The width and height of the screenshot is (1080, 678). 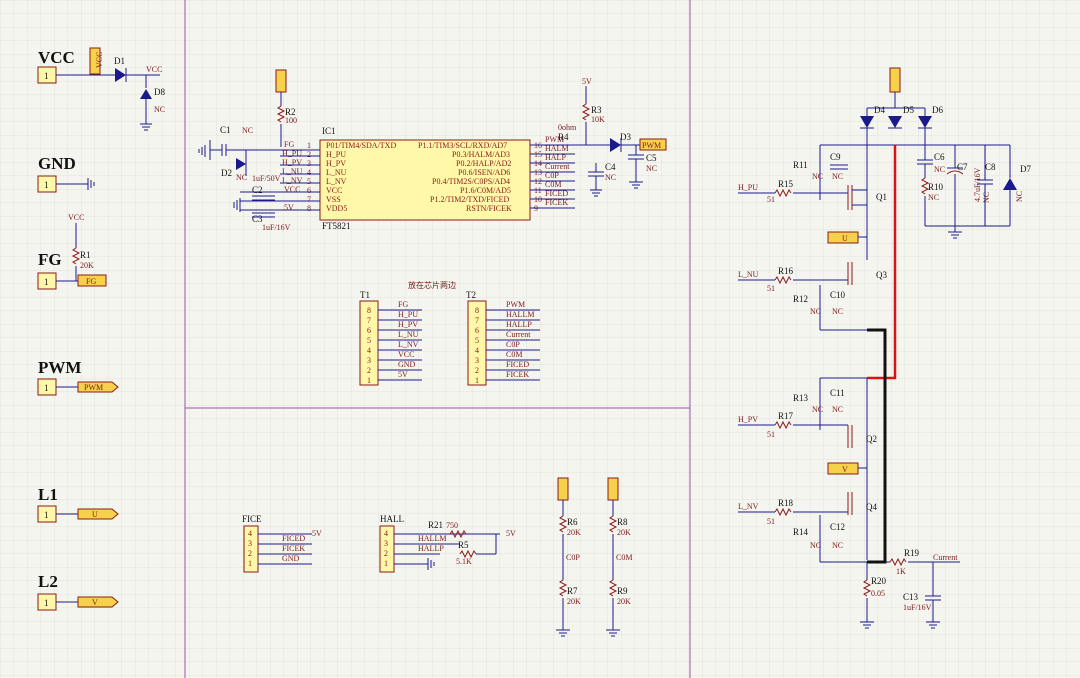 What do you see at coordinates (119, 61) in the screenshot?
I see `svg-text: D1` at bounding box center [119, 61].